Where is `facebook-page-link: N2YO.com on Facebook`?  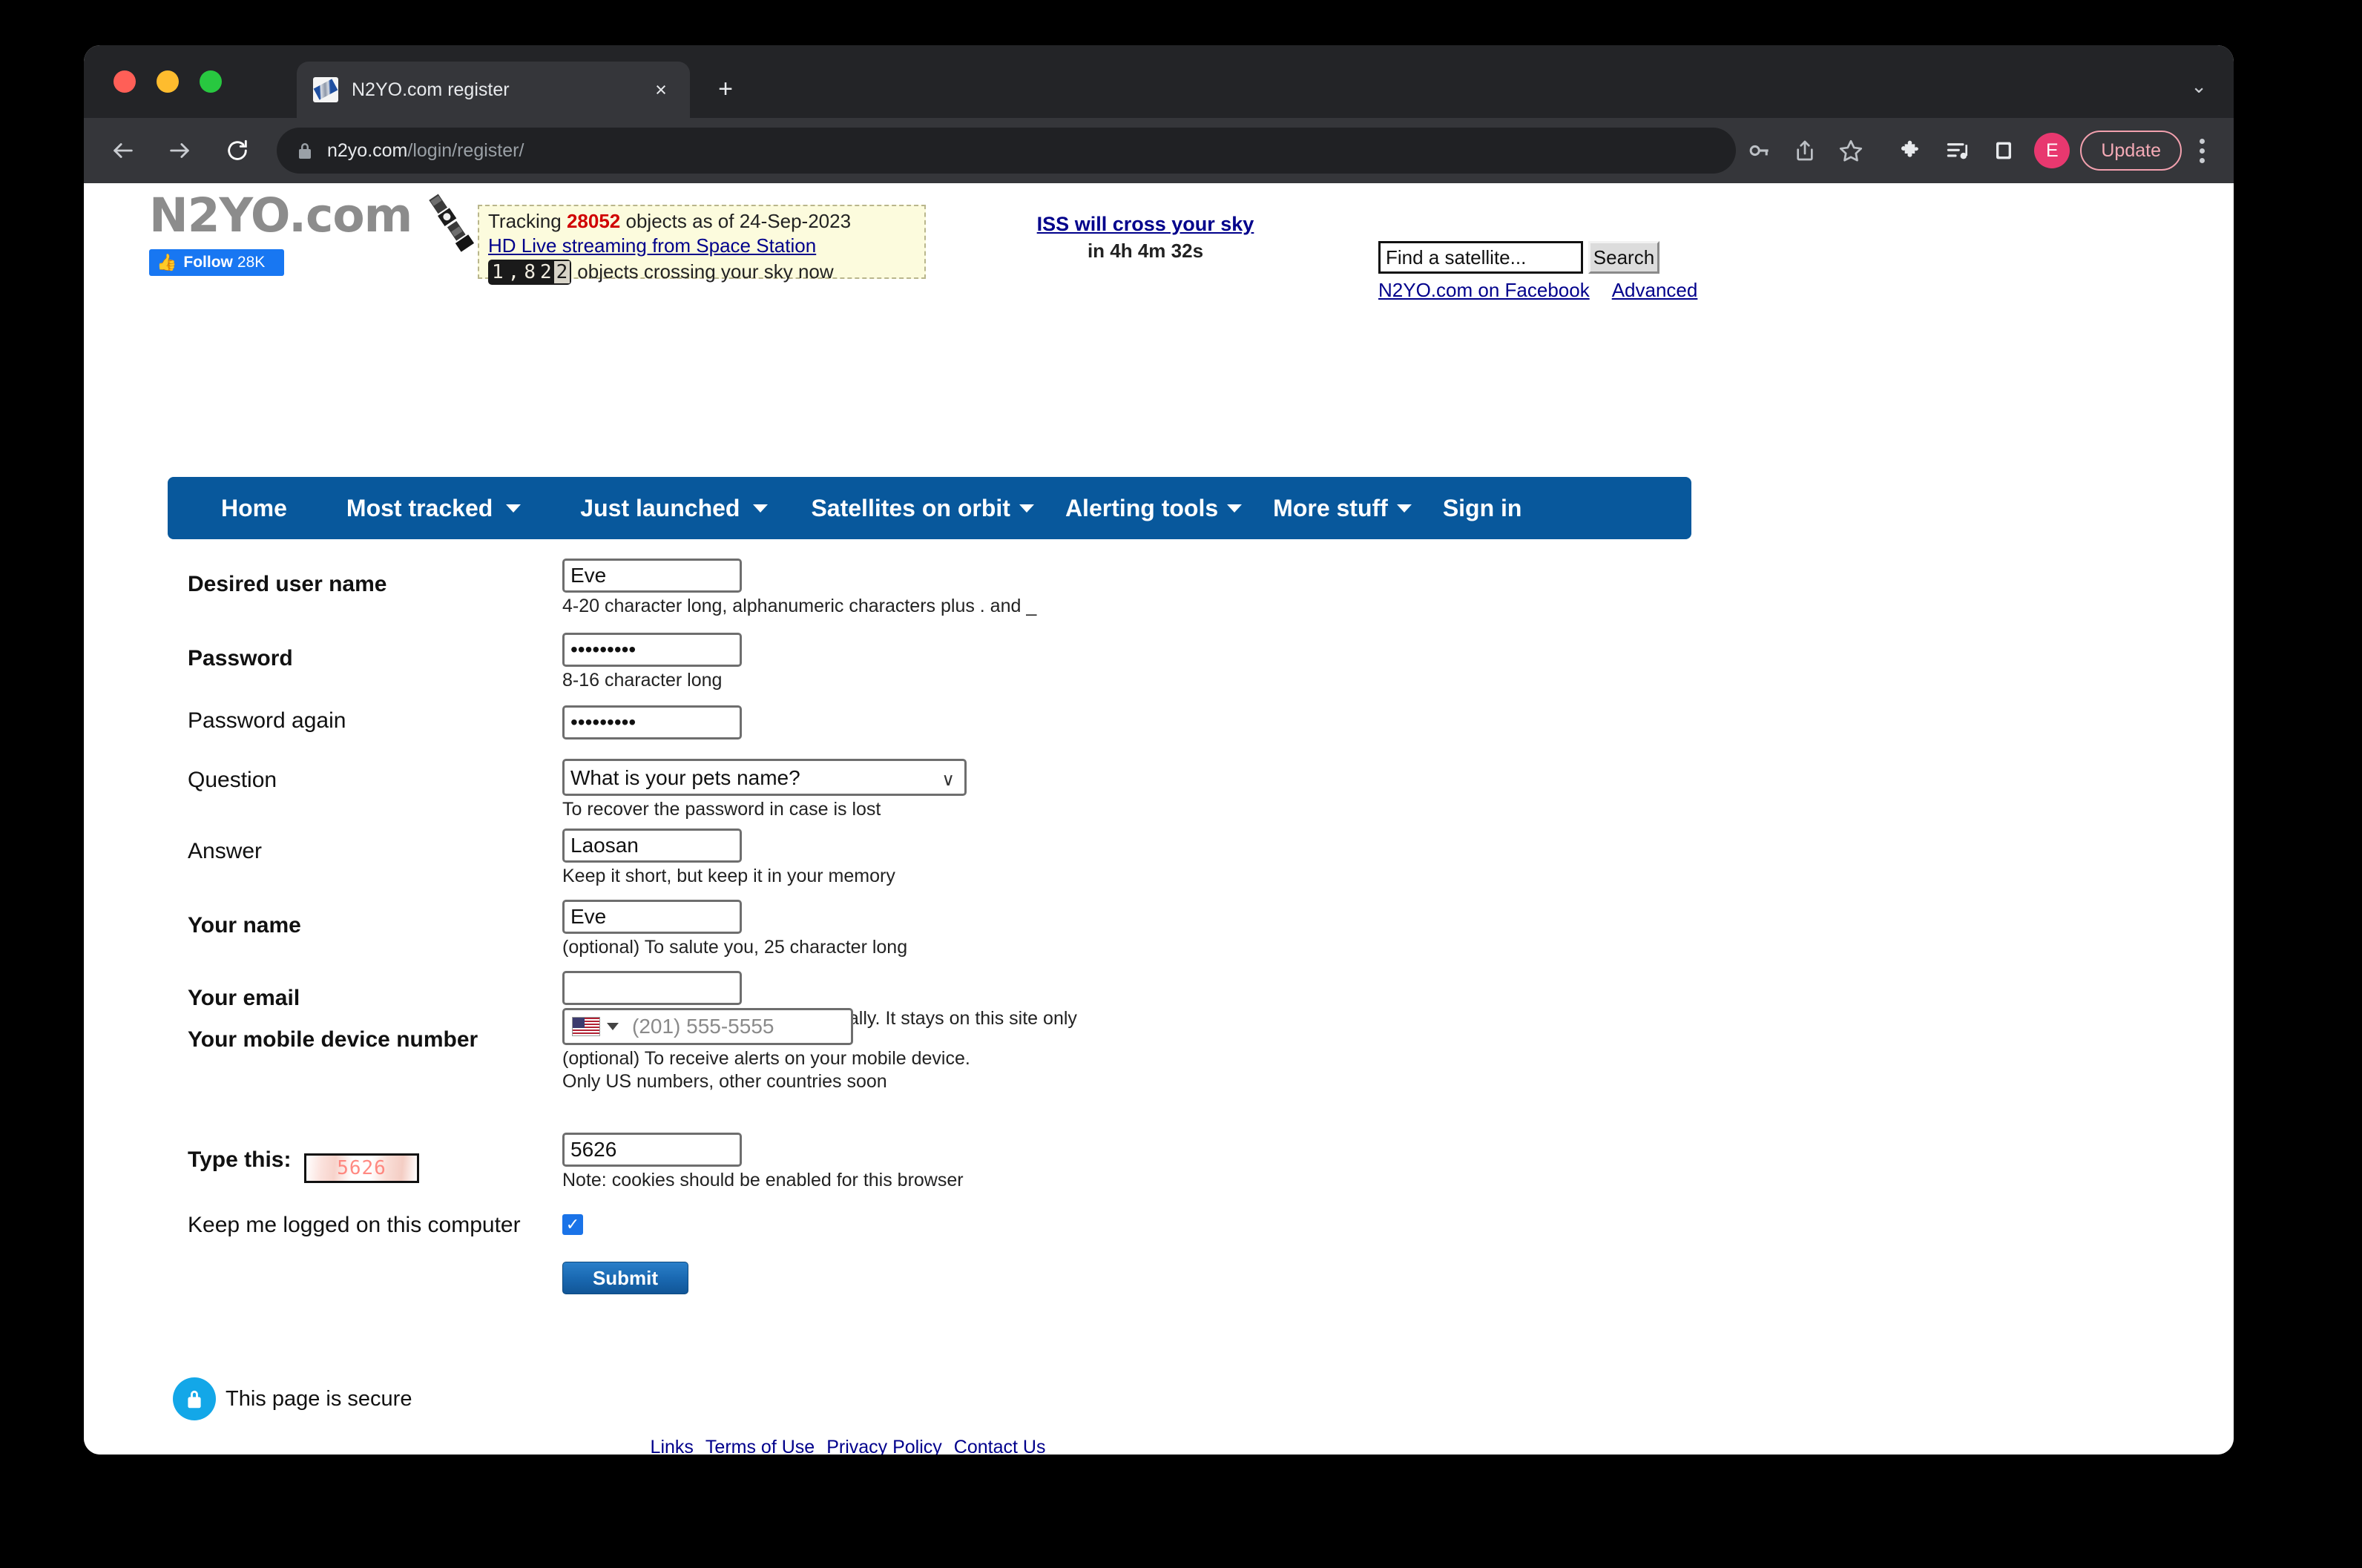
facebook-page-link: N2YO.com on Facebook is located at coordinates (1484, 290).